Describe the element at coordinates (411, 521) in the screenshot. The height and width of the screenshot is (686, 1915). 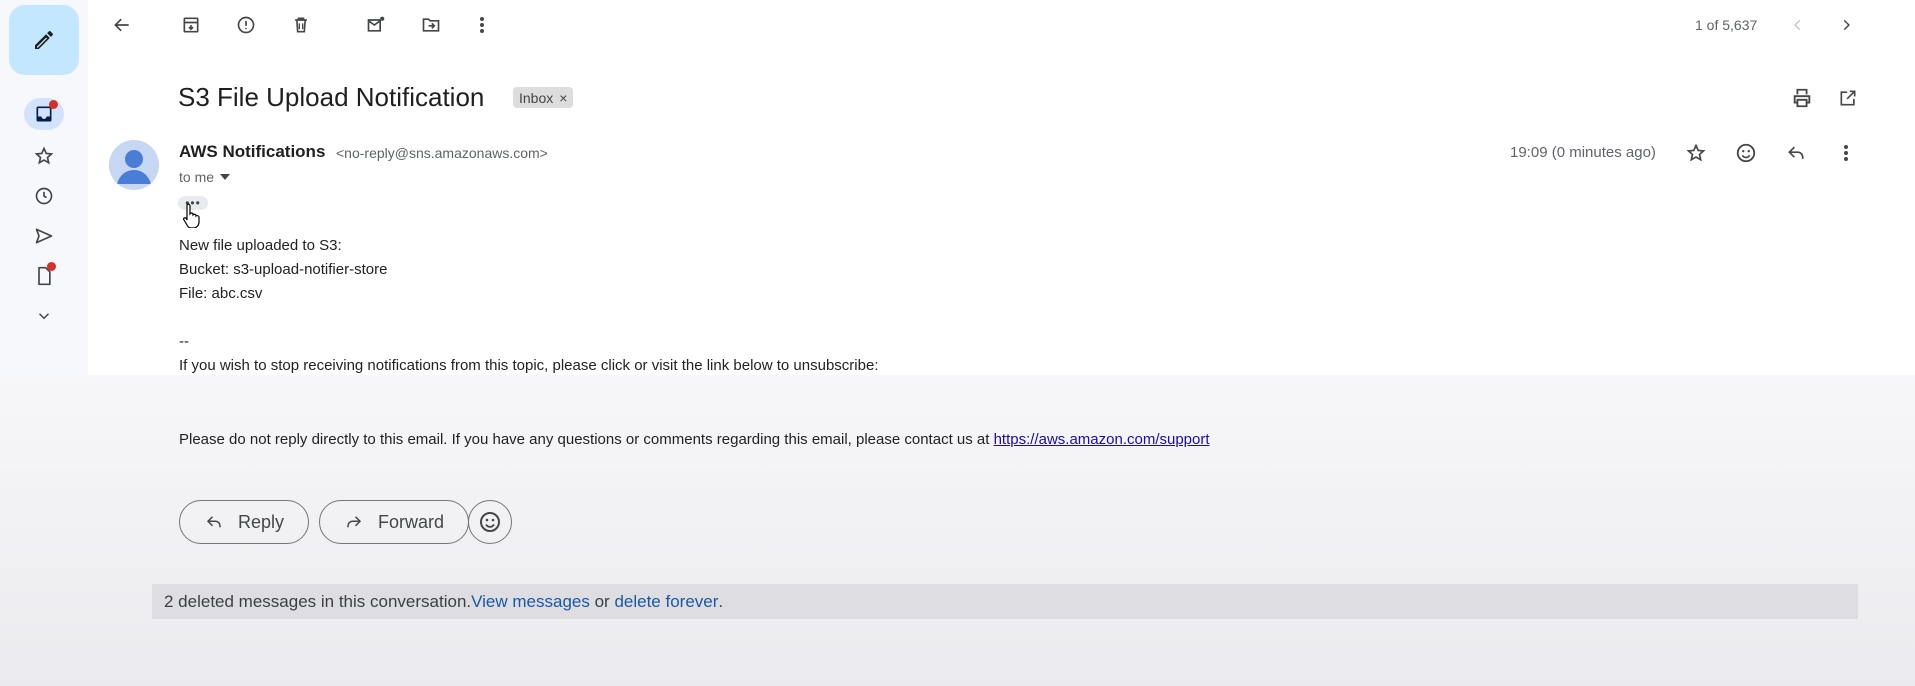
I see `forward-label: Forward` at that location.